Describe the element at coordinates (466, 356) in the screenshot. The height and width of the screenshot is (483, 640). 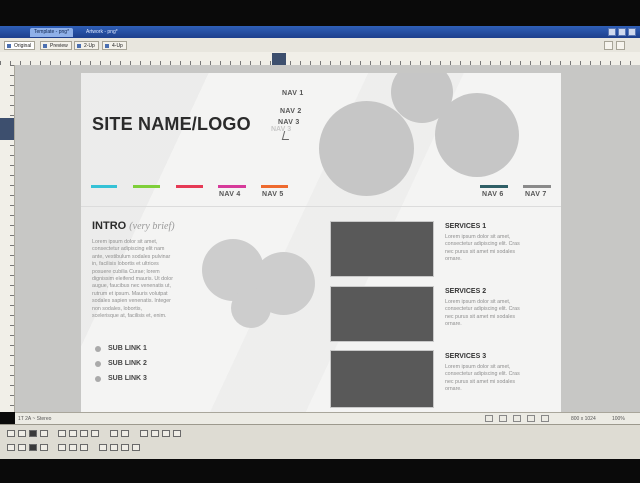
I see `service-3-title: SERVICES 3` at that location.